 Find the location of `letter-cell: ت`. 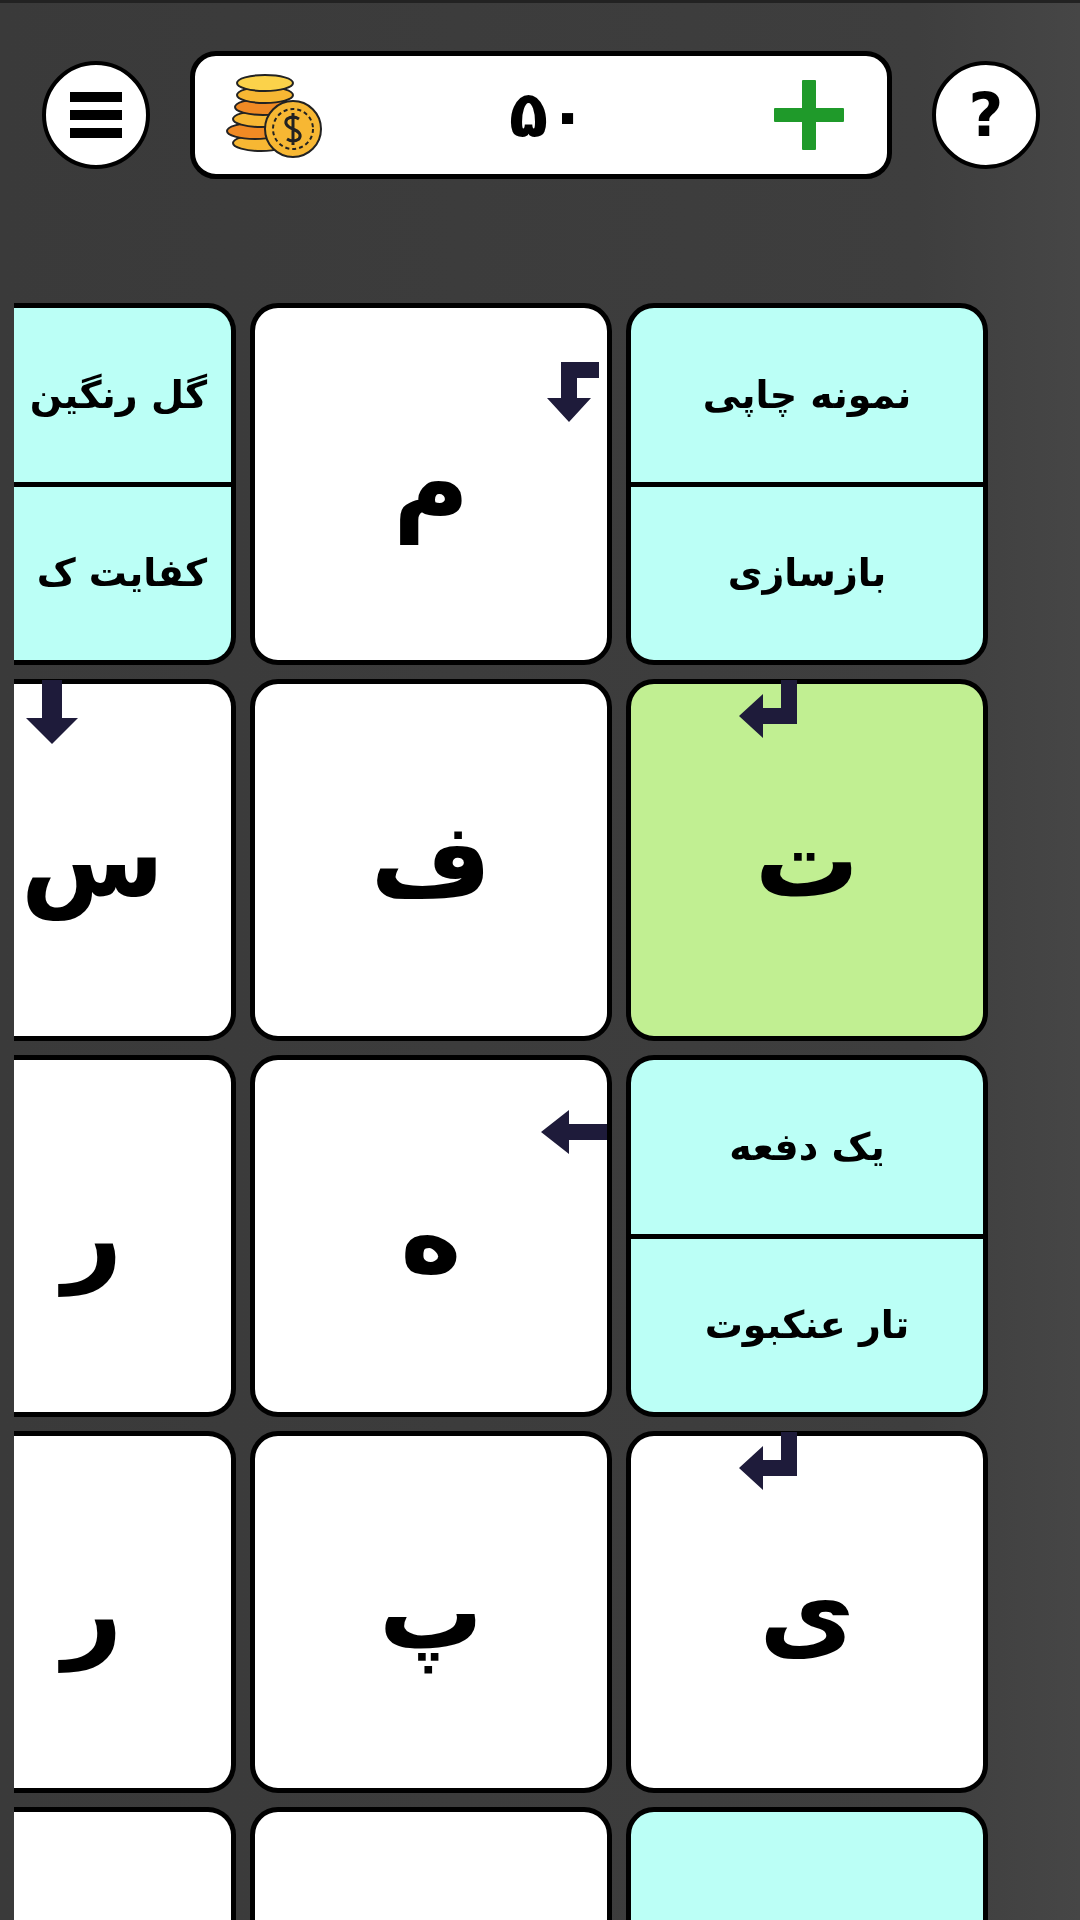

letter-cell: ت is located at coordinates (807, 860).